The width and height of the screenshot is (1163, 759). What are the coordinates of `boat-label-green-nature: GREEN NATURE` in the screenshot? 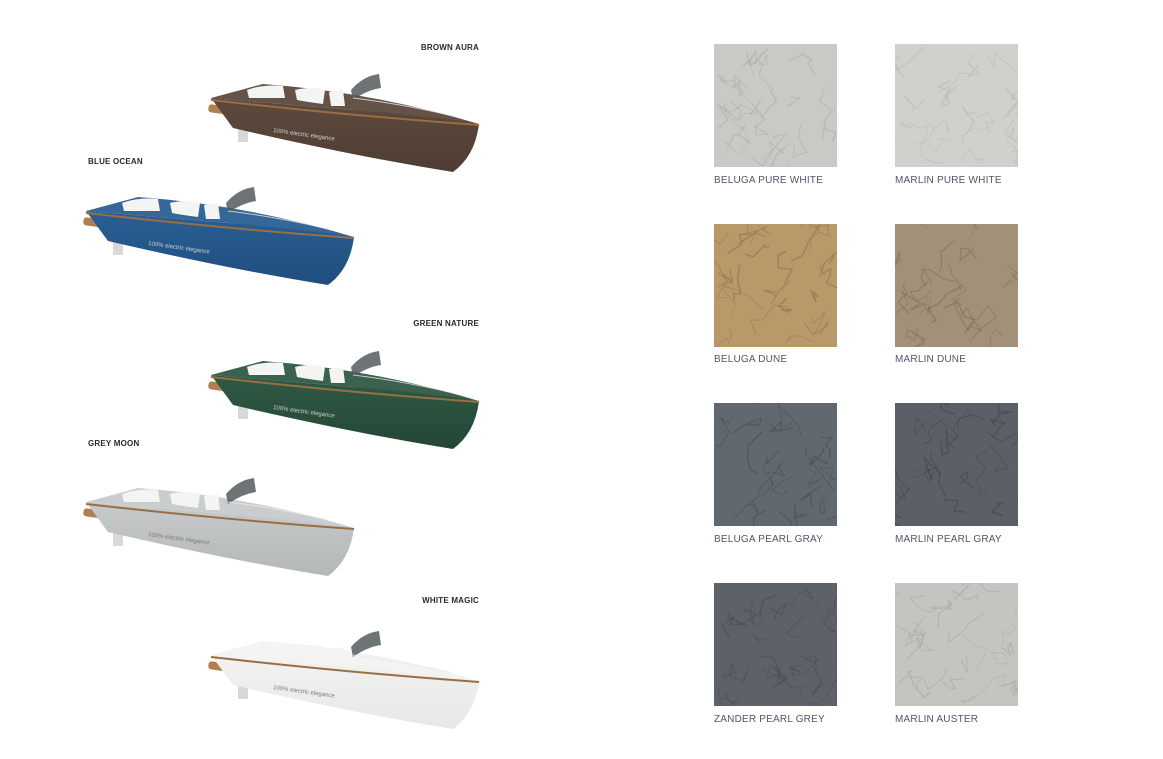 It's located at (446, 323).